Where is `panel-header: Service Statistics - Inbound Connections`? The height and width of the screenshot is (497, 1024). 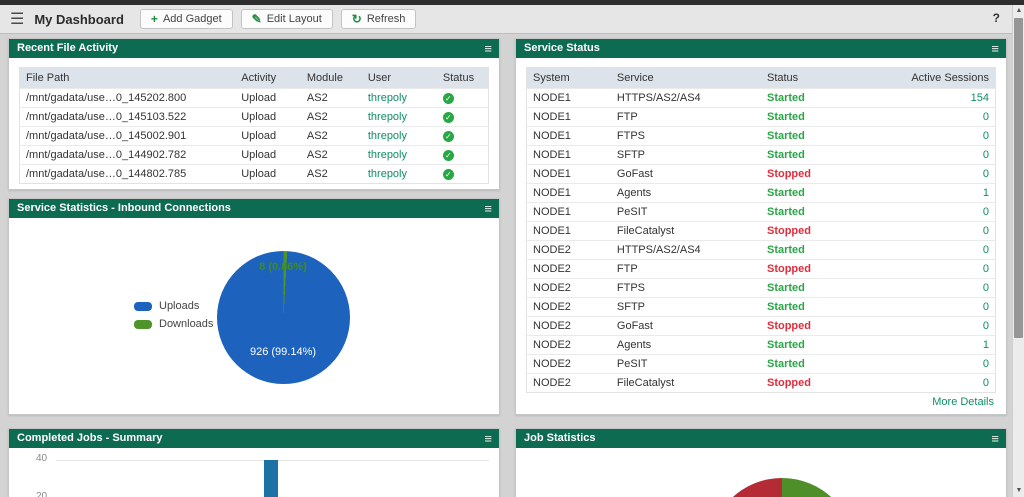 panel-header: Service Statistics - Inbound Connections is located at coordinates (254, 208).